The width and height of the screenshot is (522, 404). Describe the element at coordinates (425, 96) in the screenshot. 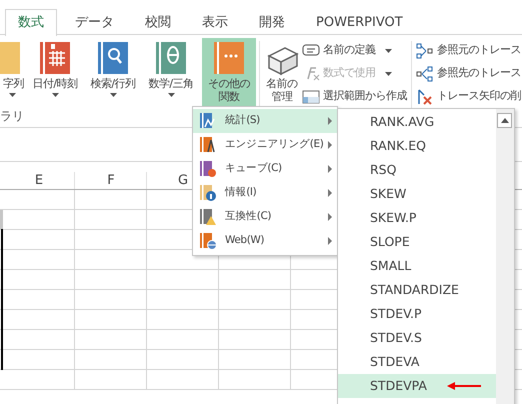

I see `remove-arrows-icon` at that location.